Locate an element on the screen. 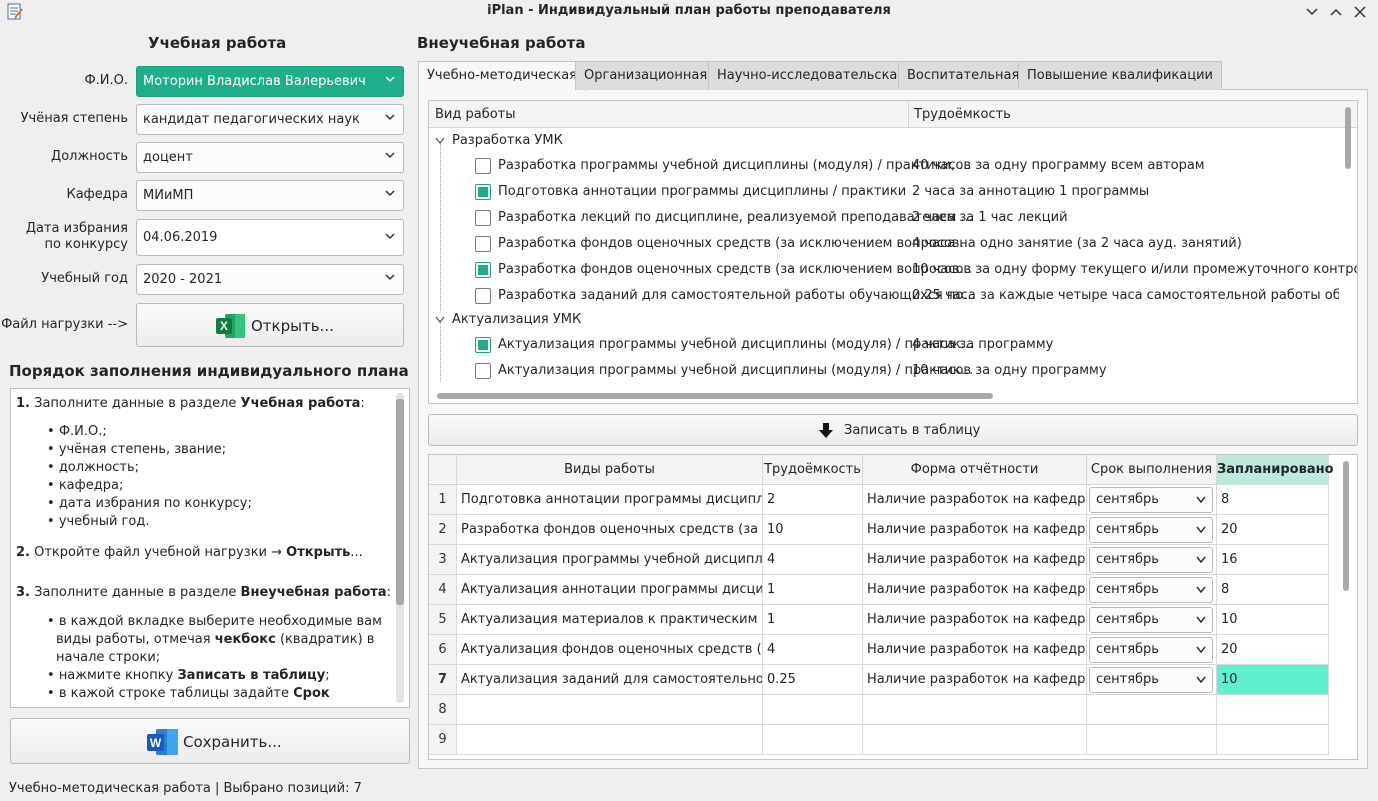 This screenshot has width=1378, height=801. tree-group-row: Актуализация УМК is located at coordinates (884, 320).